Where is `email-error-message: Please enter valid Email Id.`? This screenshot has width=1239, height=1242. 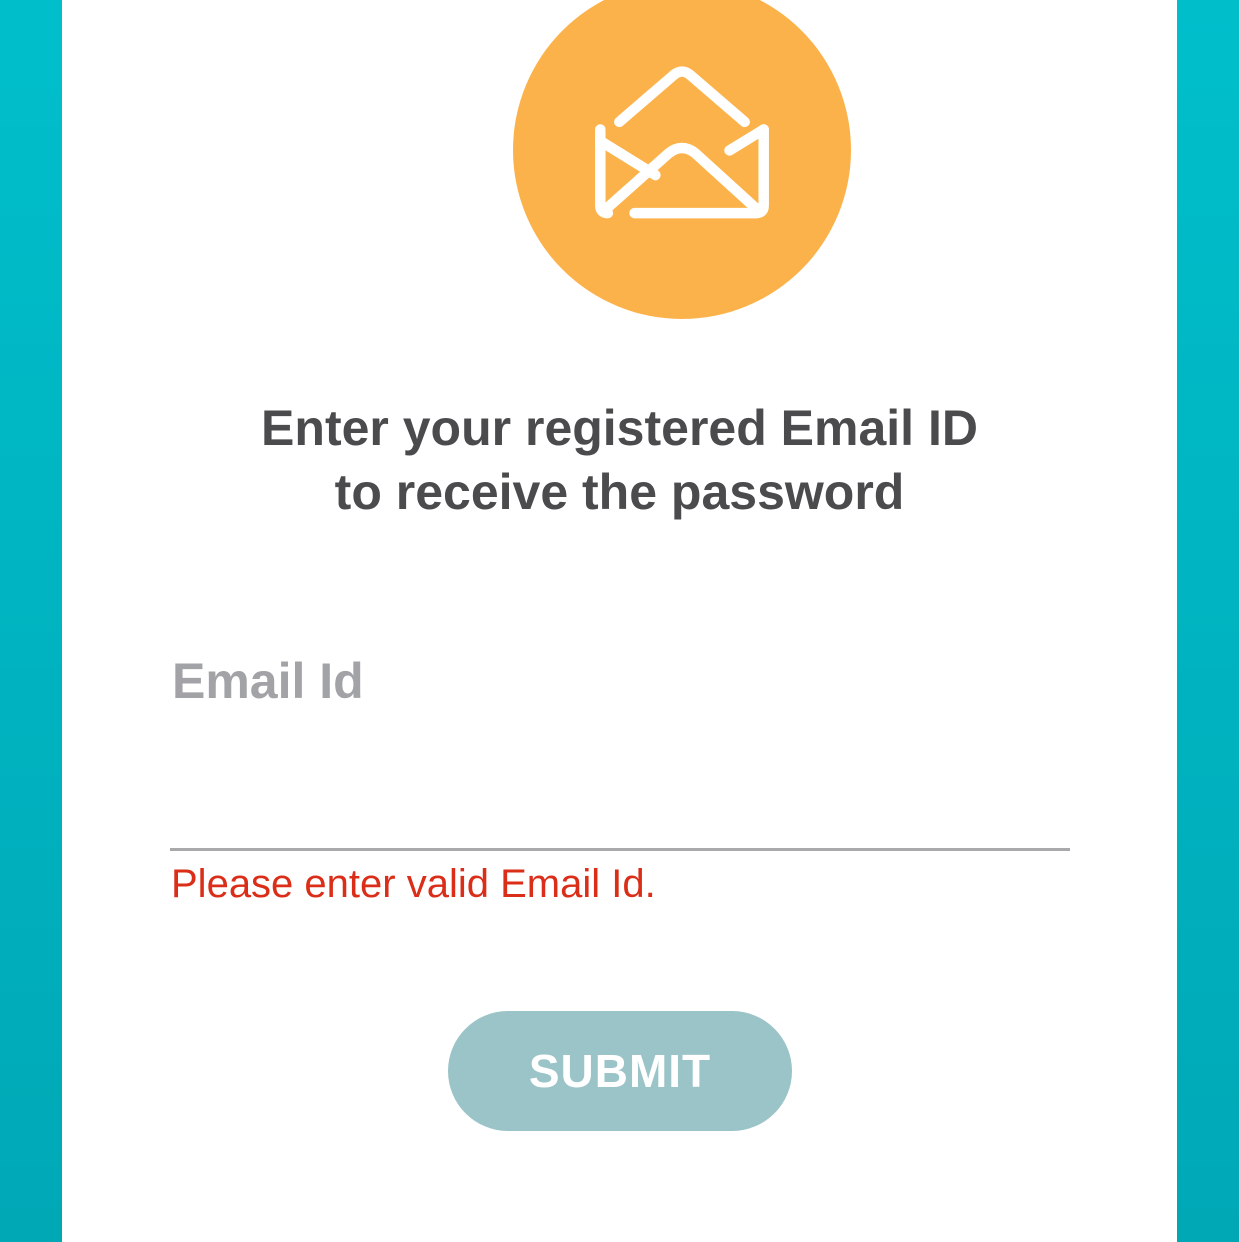
email-error-message: Please enter valid Email Id. is located at coordinates (413, 884).